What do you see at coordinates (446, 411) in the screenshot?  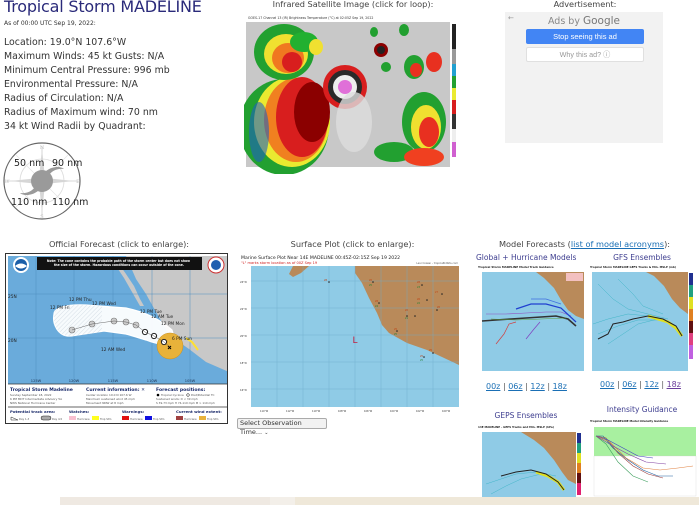 I see `sfc-lon-7: 100°W` at bounding box center [446, 411].